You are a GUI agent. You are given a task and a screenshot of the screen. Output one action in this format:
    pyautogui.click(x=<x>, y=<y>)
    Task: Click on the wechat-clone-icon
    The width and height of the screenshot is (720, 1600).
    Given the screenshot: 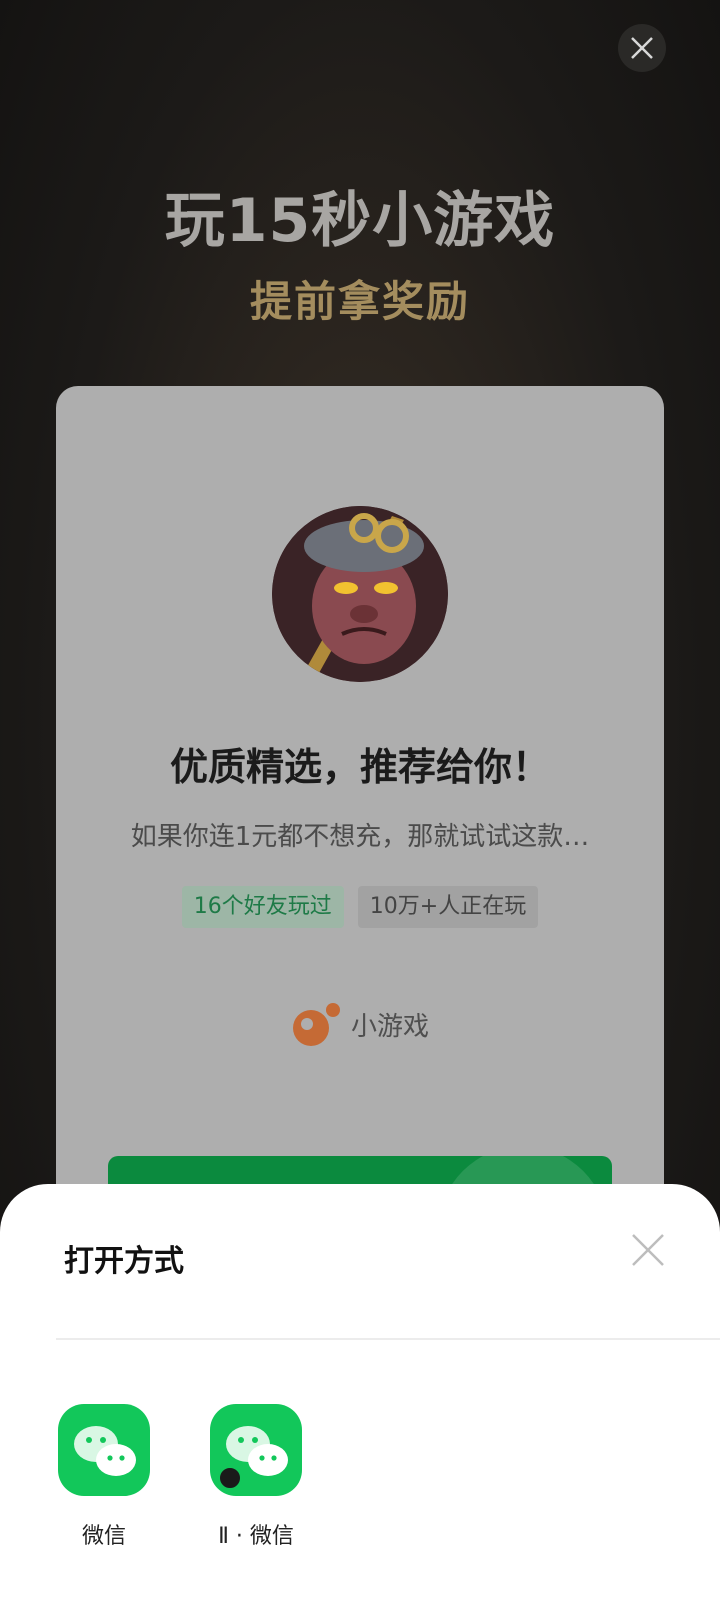 What is the action you would take?
    pyautogui.click(x=256, y=1450)
    